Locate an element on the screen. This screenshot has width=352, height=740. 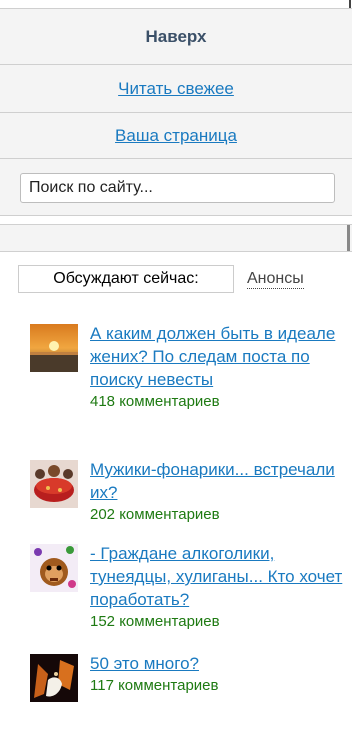
your-page-link: Ваша страница is located at coordinates (176, 136).